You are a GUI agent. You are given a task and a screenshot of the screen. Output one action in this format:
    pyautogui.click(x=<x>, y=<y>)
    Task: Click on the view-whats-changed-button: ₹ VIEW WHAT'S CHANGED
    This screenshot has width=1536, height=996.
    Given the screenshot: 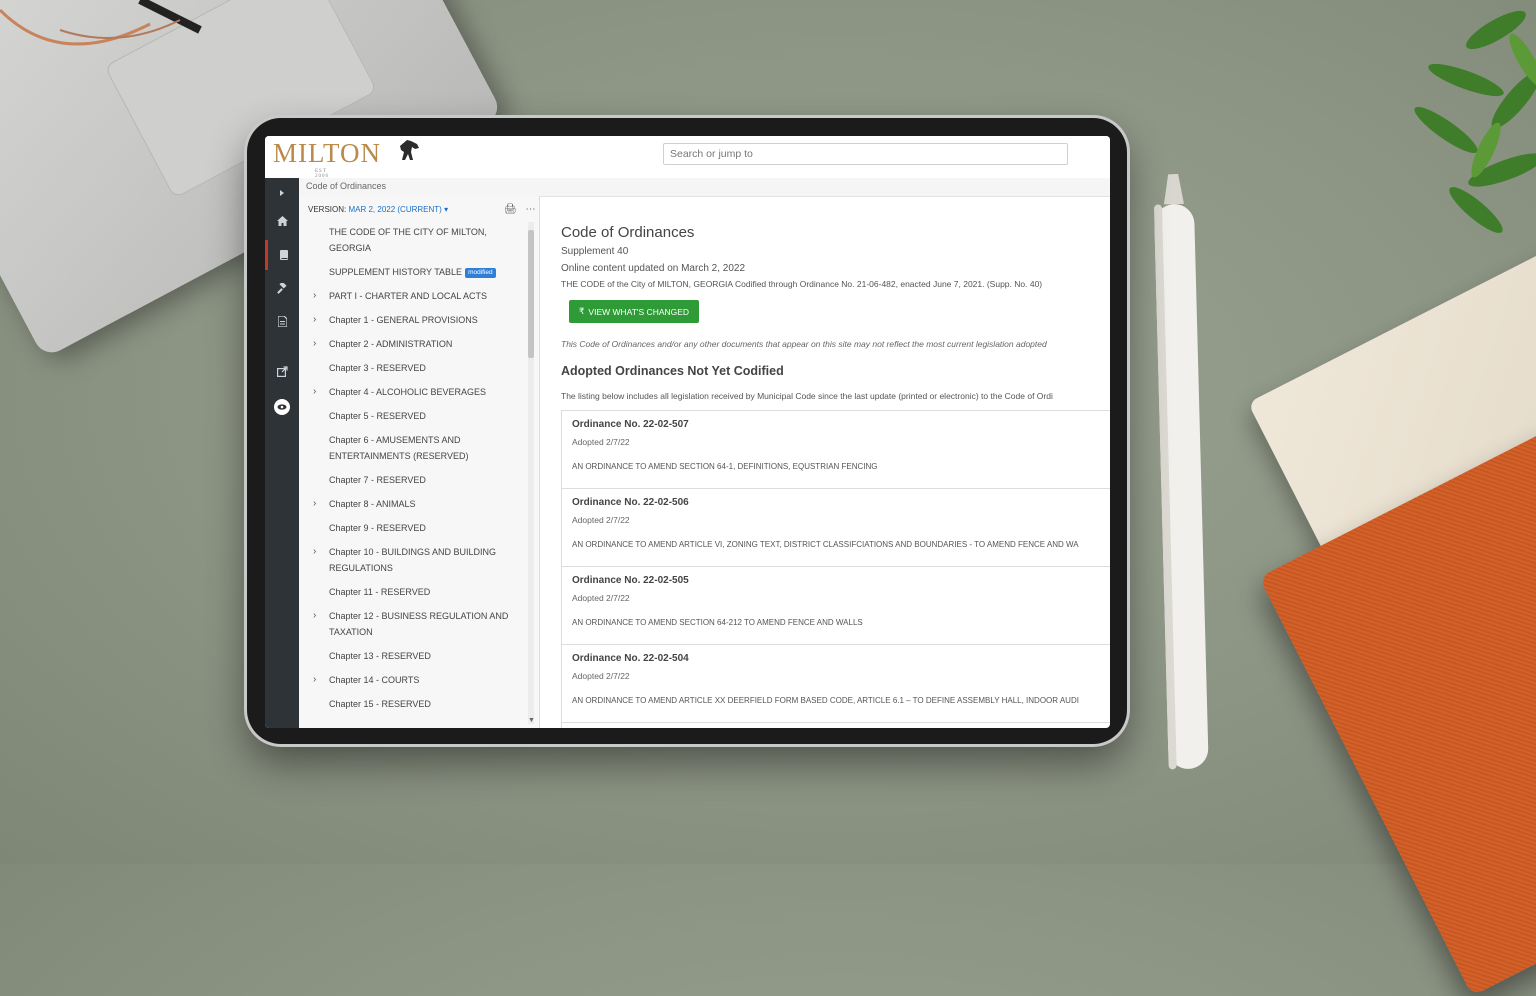 What is the action you would take?
    pyautogui.click(x=634, y=311)
    